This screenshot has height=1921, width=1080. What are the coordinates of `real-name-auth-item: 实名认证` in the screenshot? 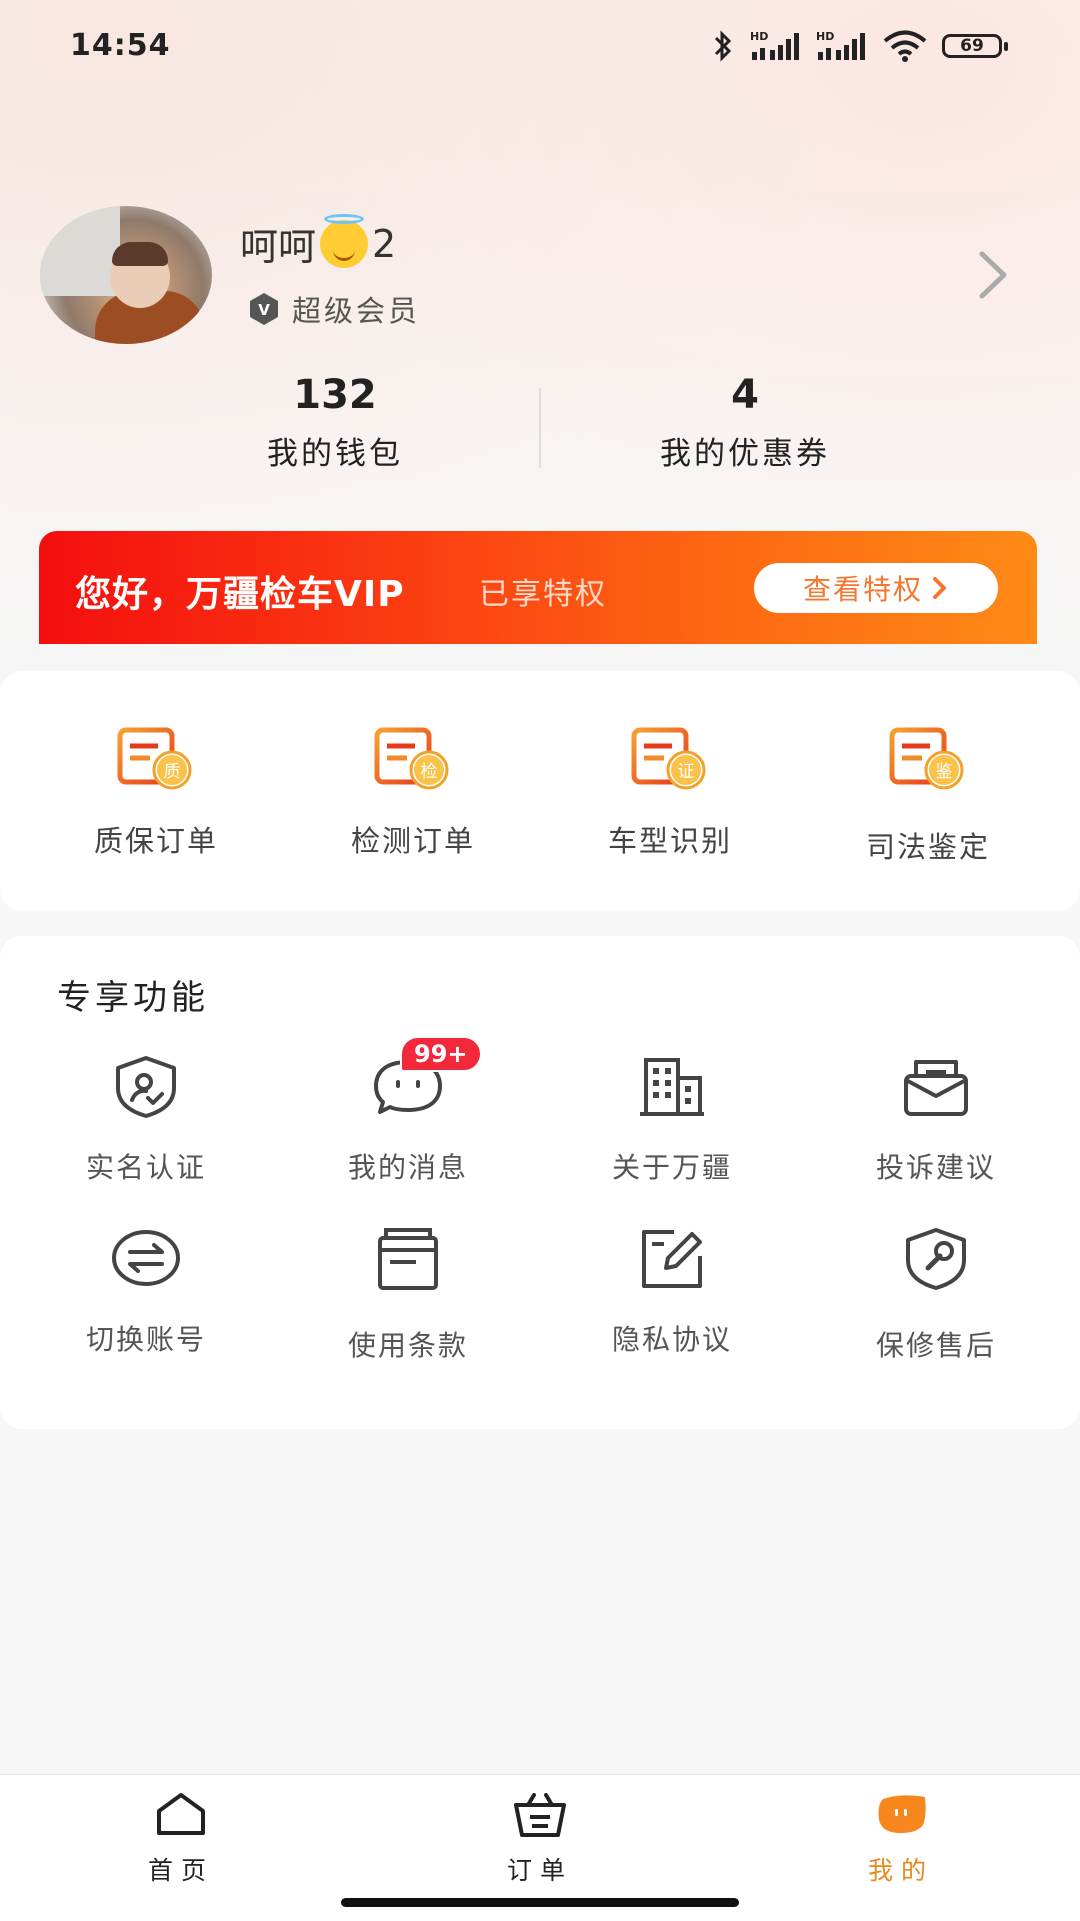 It's located at (146, 1120).